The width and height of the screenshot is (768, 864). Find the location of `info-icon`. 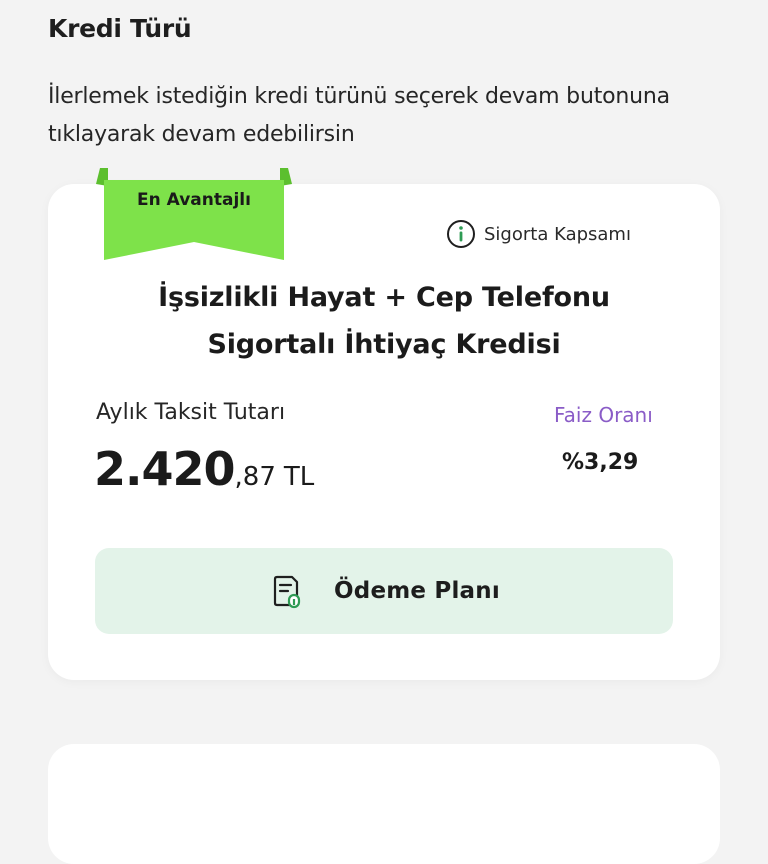

info-icon is located at coordinates (461, 234).